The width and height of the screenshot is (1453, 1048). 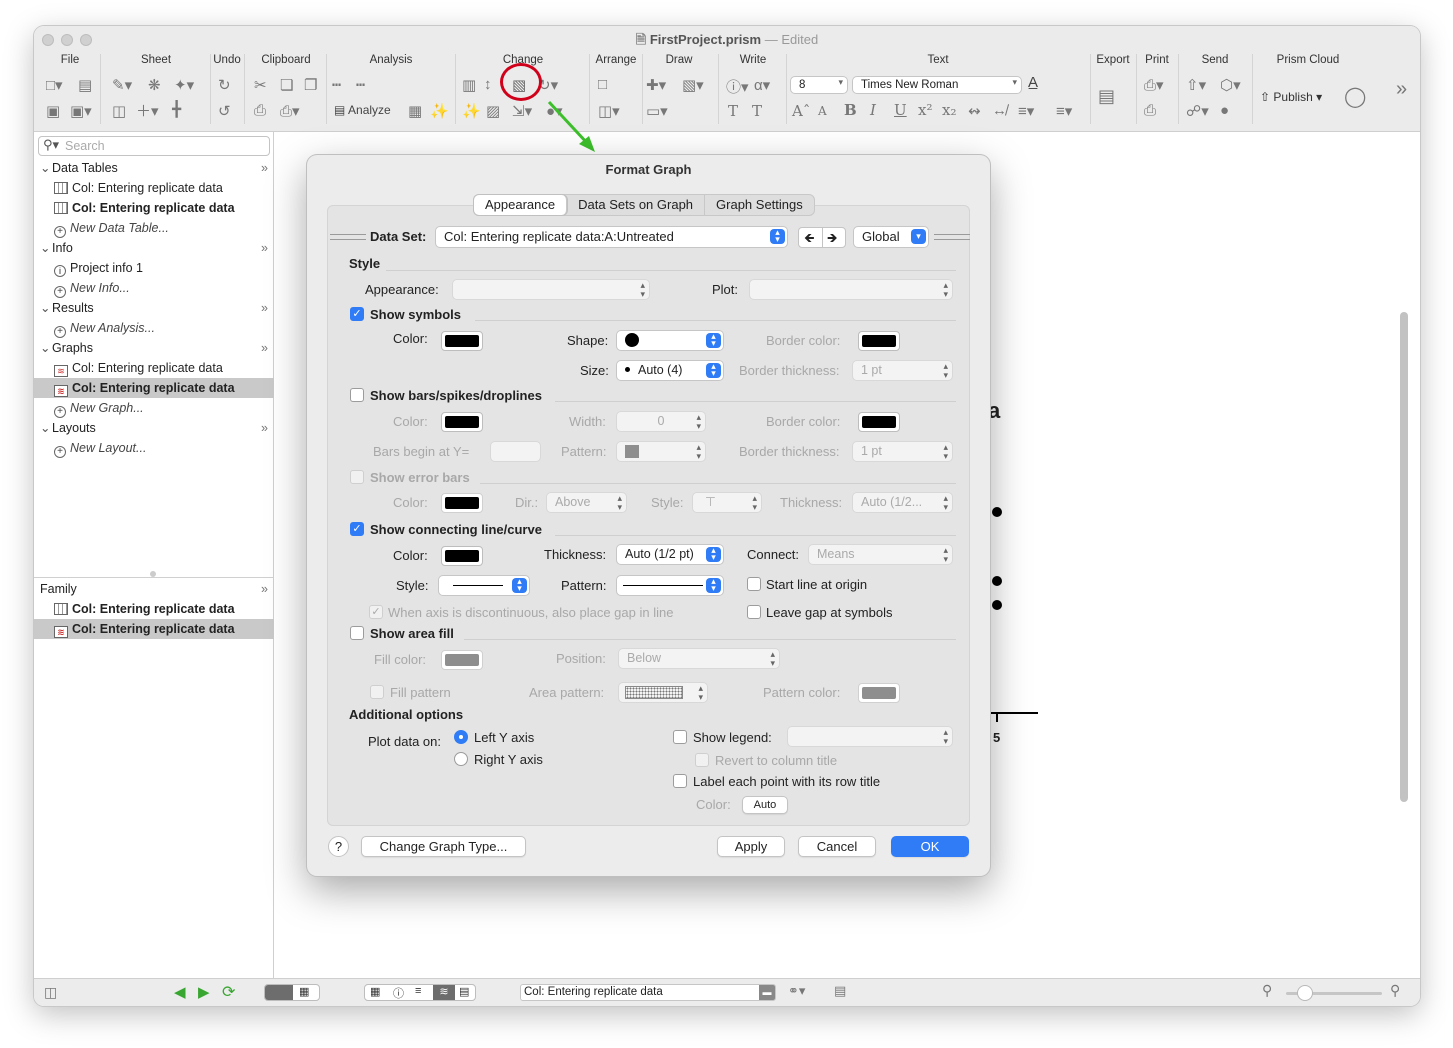 What do you see at coordinates (224, 85) in the screenshot?
I see `redo-icon: ↻` at bounding box center [224, 85].